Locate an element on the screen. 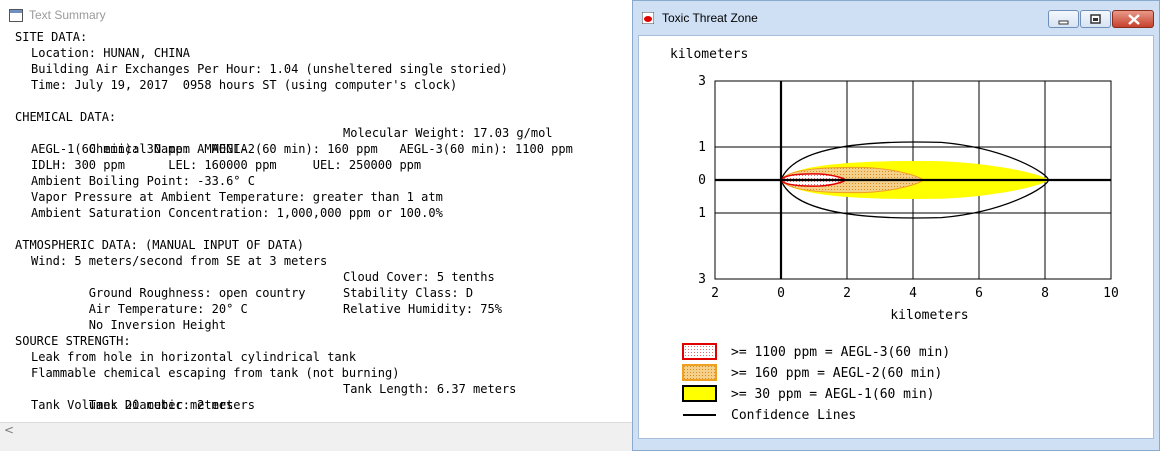 Image resolution: width=1160 pixels, height=451 pixels. tank-volume: Tank Volume: 20 cubic meters is located at coordinates (132, 405).